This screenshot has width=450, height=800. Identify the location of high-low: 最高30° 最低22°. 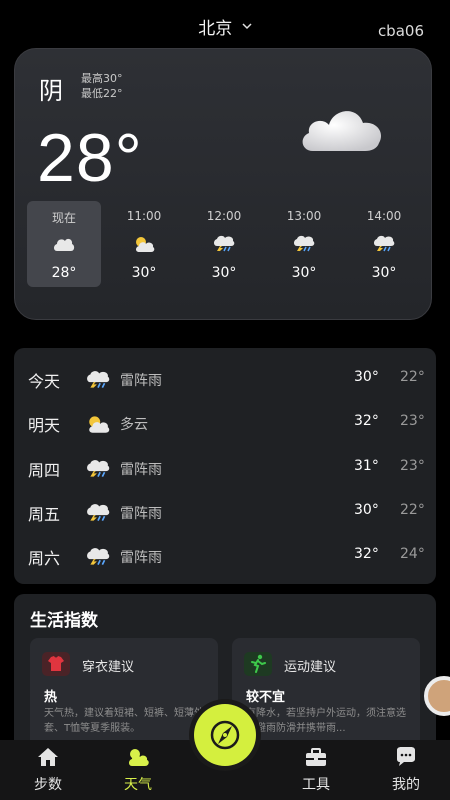
(102, 86).